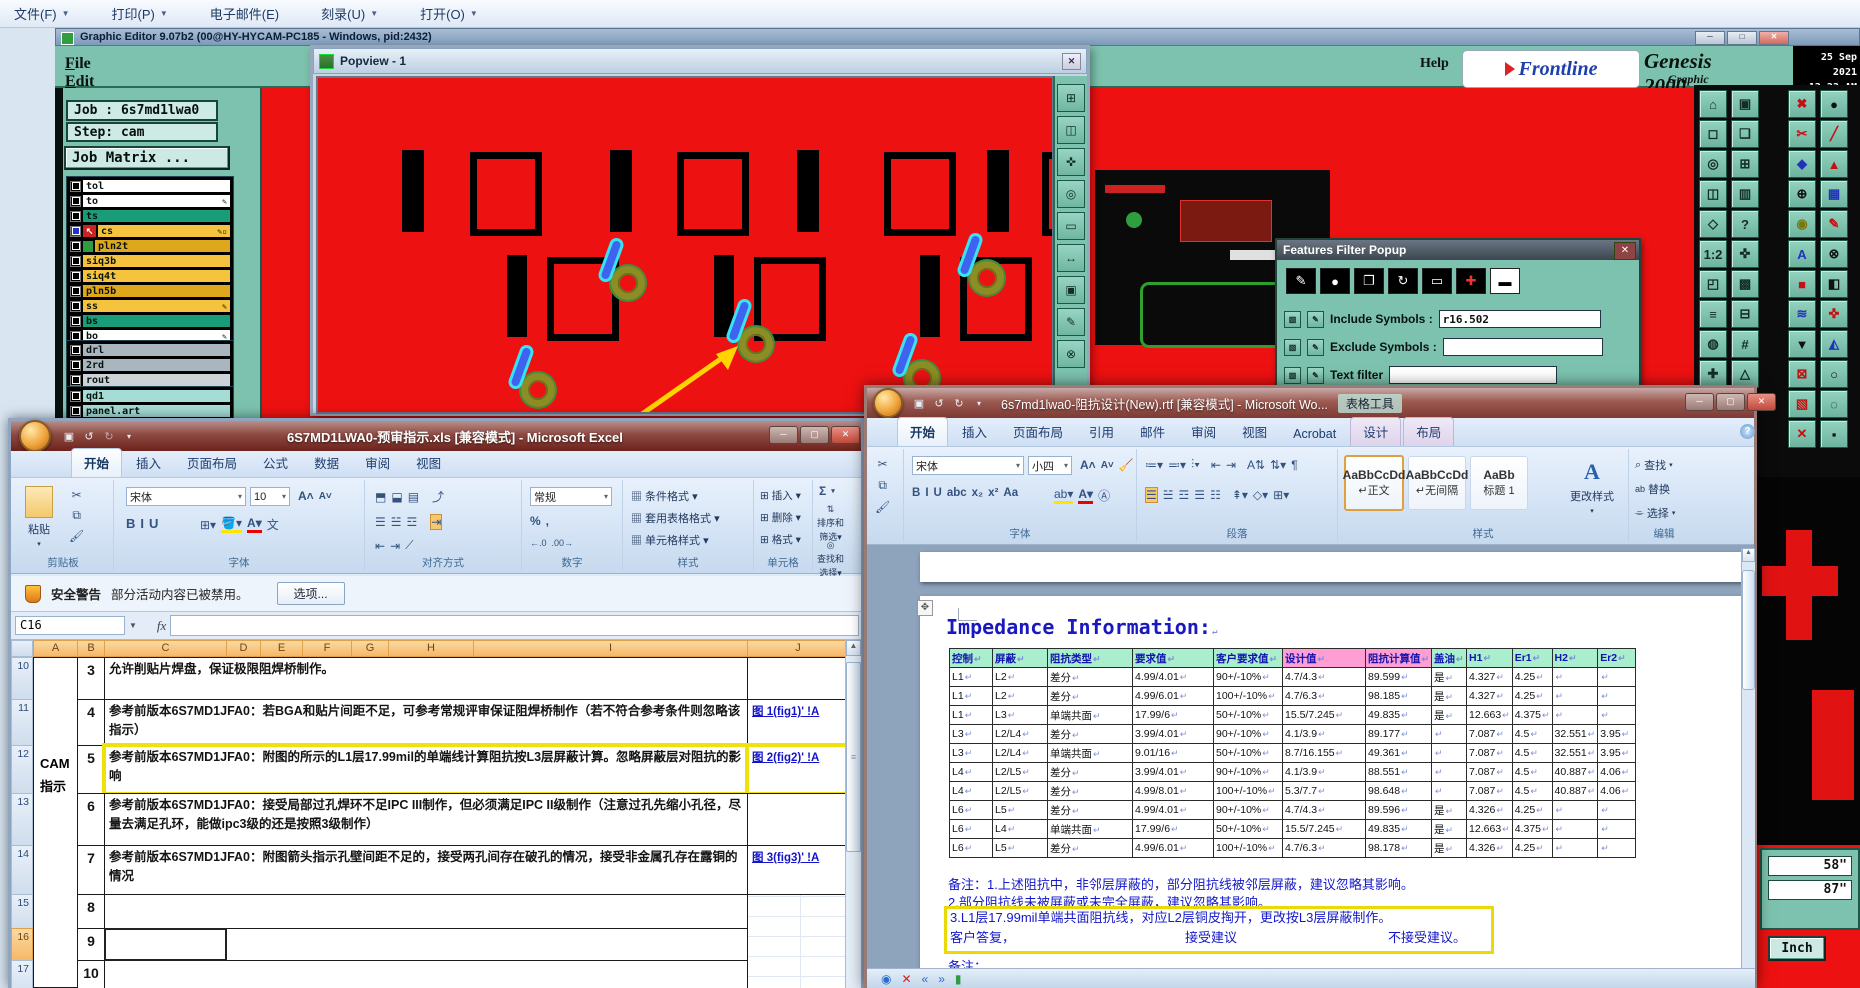  What do you see at coordinates (1745, 164) in the screenshot?
I see `ge-tool-left-6-icon: ⊞` at bounding box center [1745, 164].